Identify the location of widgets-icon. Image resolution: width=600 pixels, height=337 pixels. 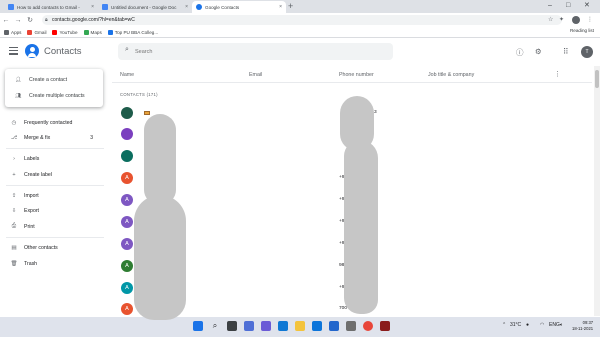
(249, 326).